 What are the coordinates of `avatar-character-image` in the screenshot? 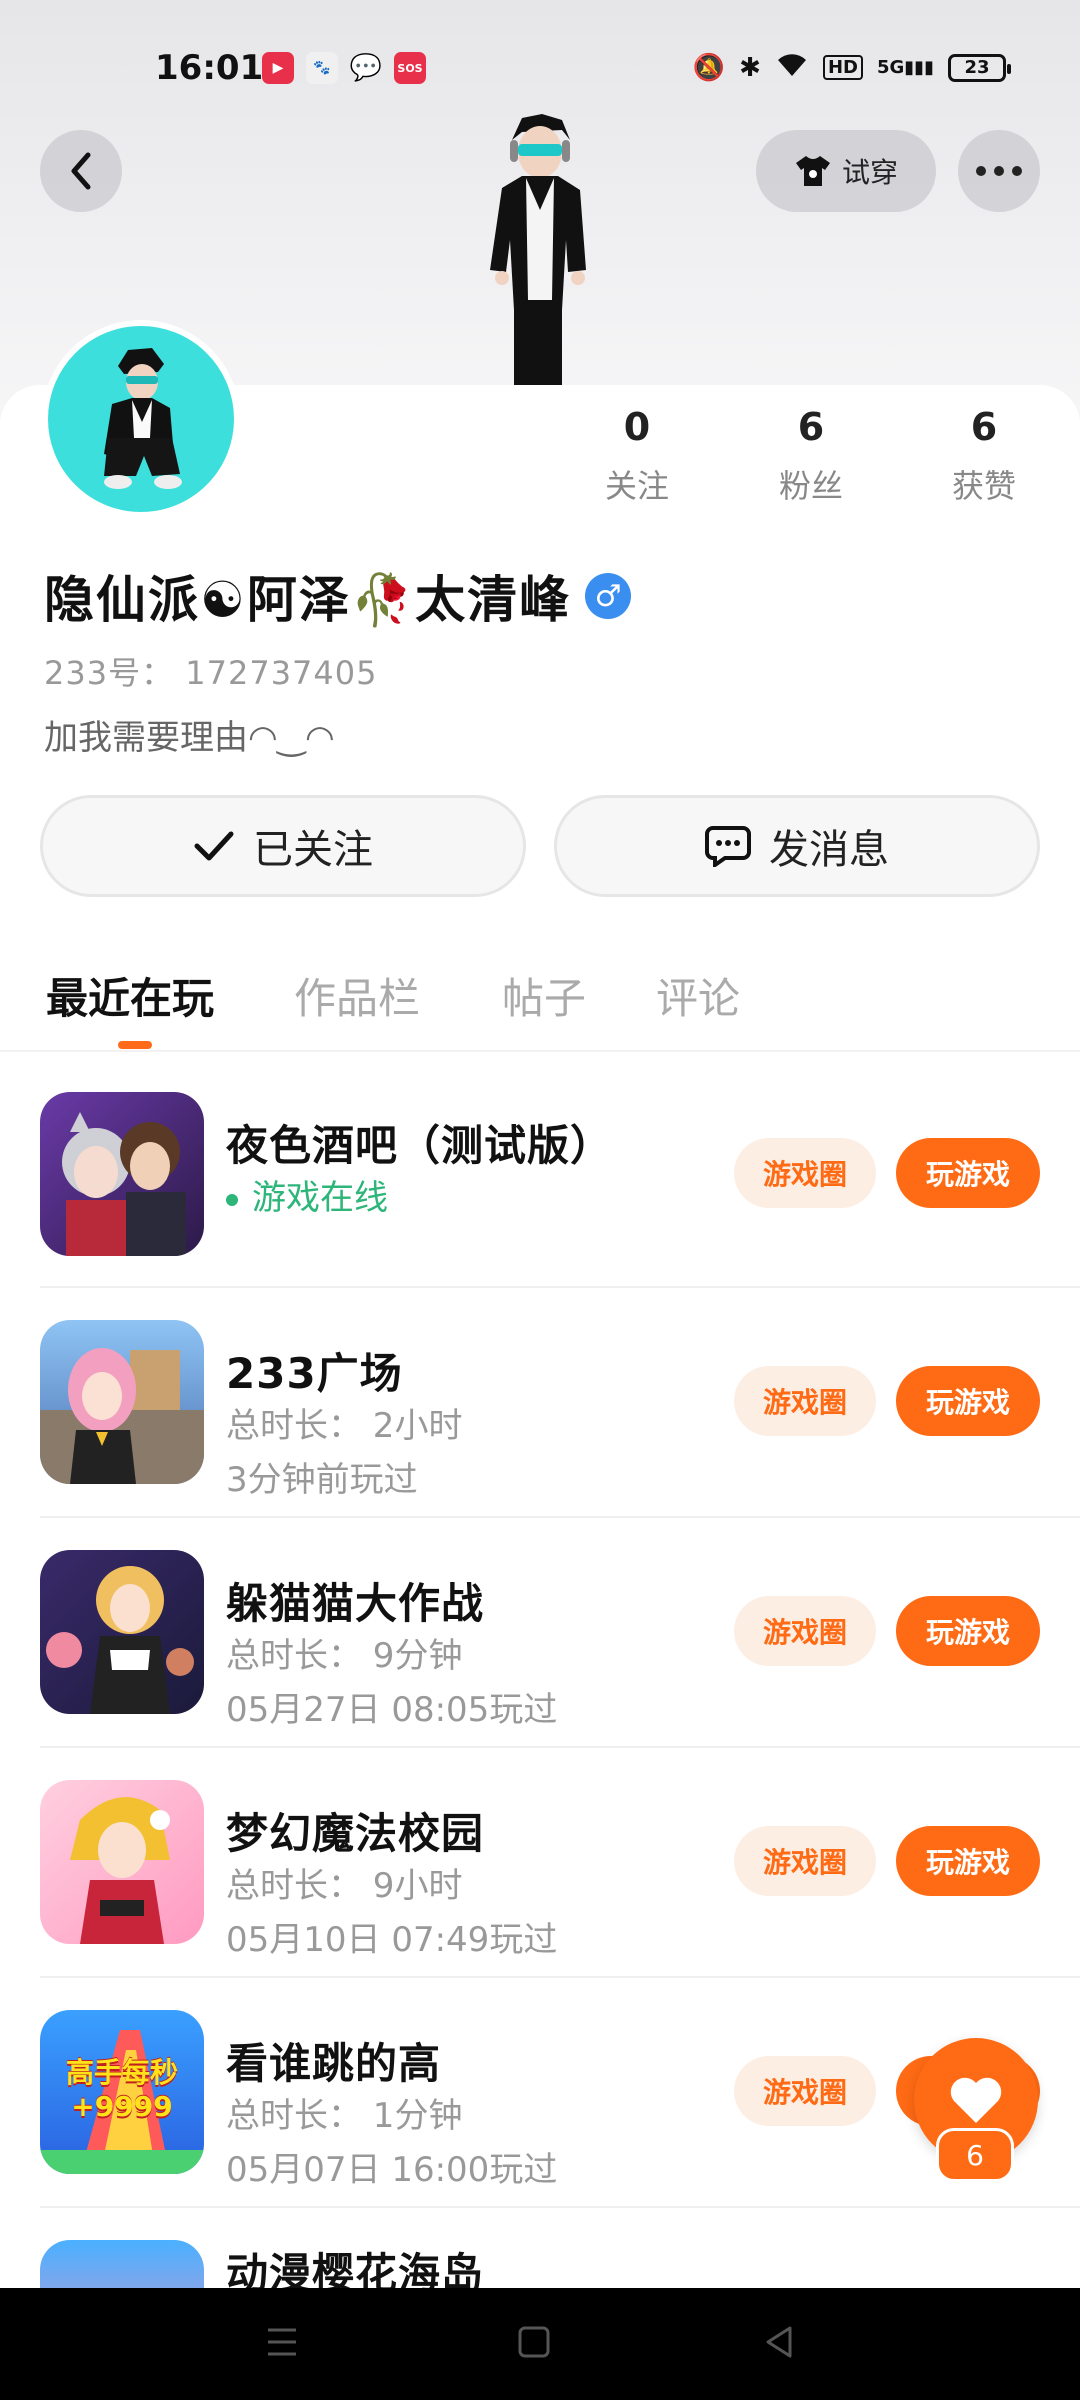 It's located at (143, 418).